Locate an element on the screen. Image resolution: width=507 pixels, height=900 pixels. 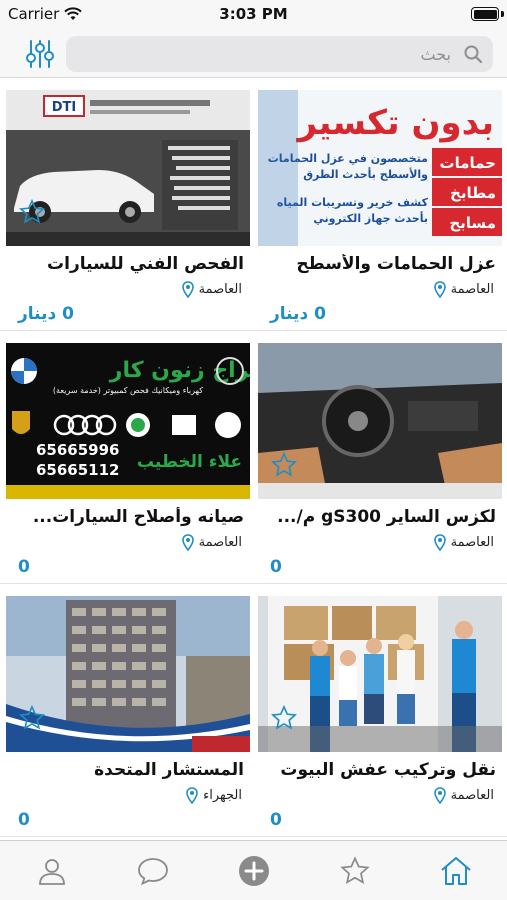
listing-card: نقل وتركيب عفش البيوت العاصمة 0 is located at coordinates (380, 707).